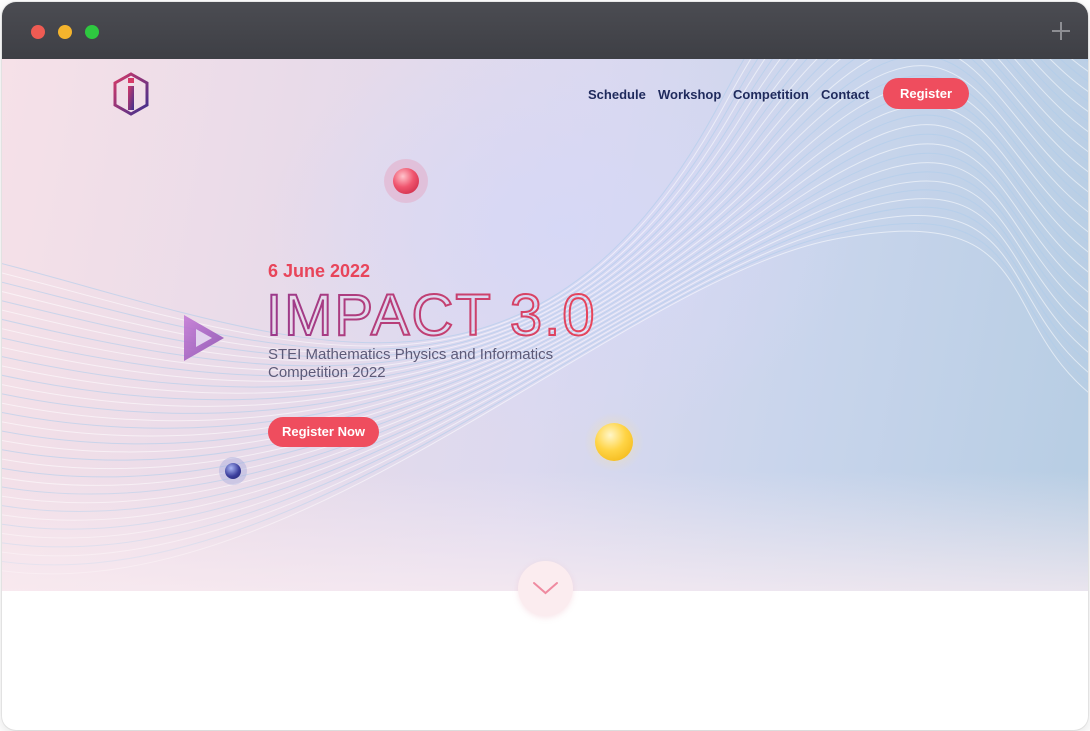 The width and height of the screenshot is (1090, 731). Describe the element at coordinates (845, 94) in the screenshot. I see `nav-contact: Contact` at that location.